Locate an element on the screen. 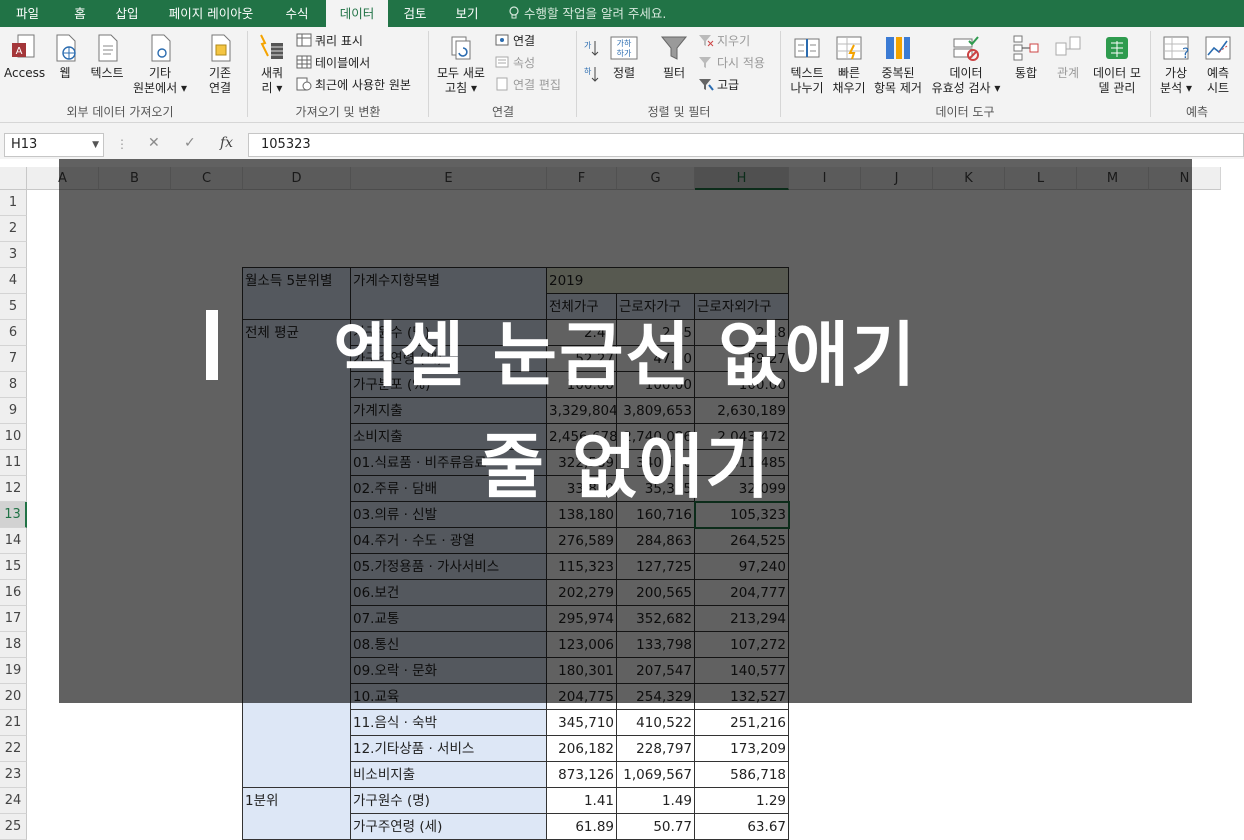 The width and height of the screenshot is (1244, 840). properties-button: 속성 is located at coordinates (514, 63).